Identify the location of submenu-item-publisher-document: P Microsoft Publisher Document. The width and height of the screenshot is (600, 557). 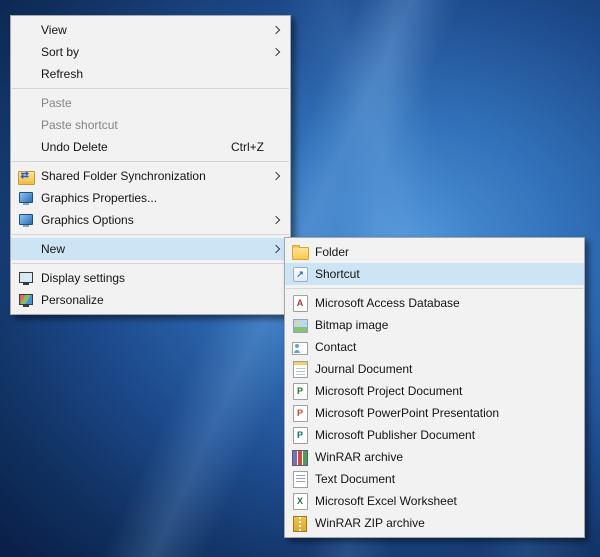
(434, 435).